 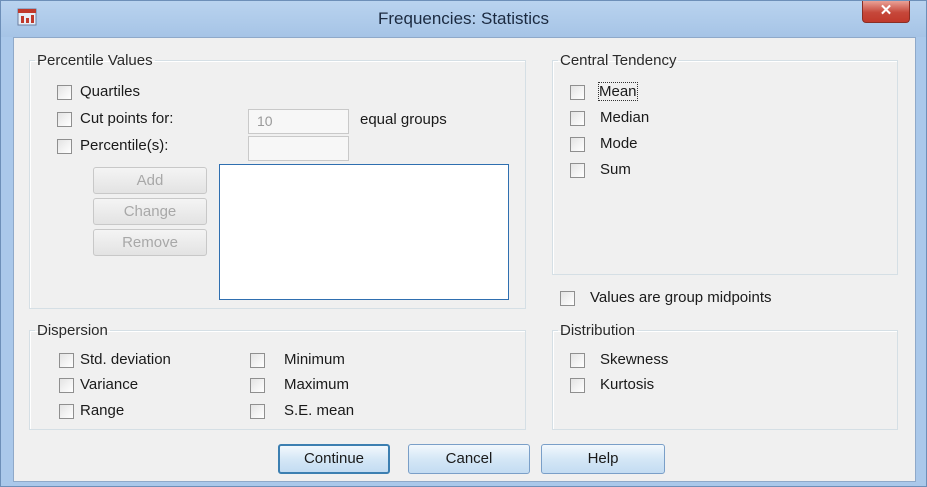 I want to click on dispersion-label: Dispersion, so click(x=72, y=330).